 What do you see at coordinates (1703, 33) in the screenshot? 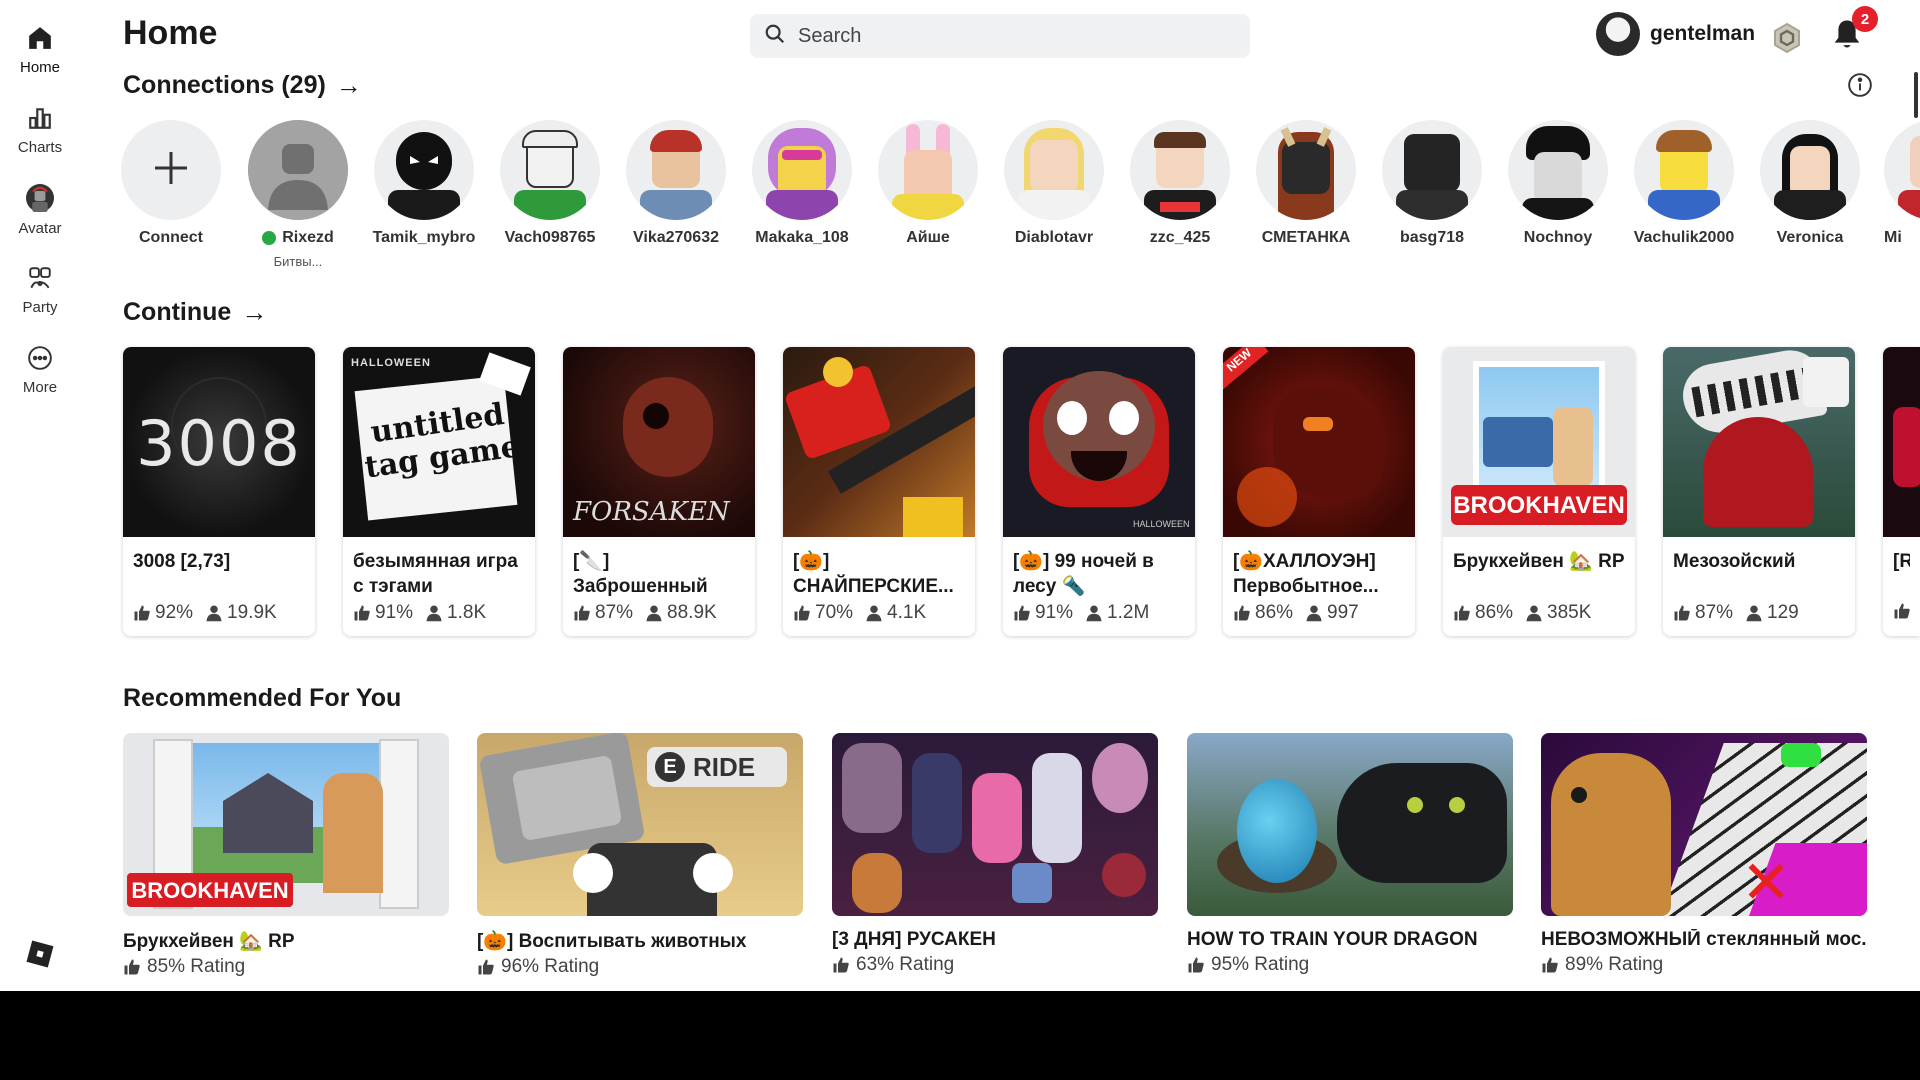
I see `username: gentelman` at bounding box center [1703, 33].